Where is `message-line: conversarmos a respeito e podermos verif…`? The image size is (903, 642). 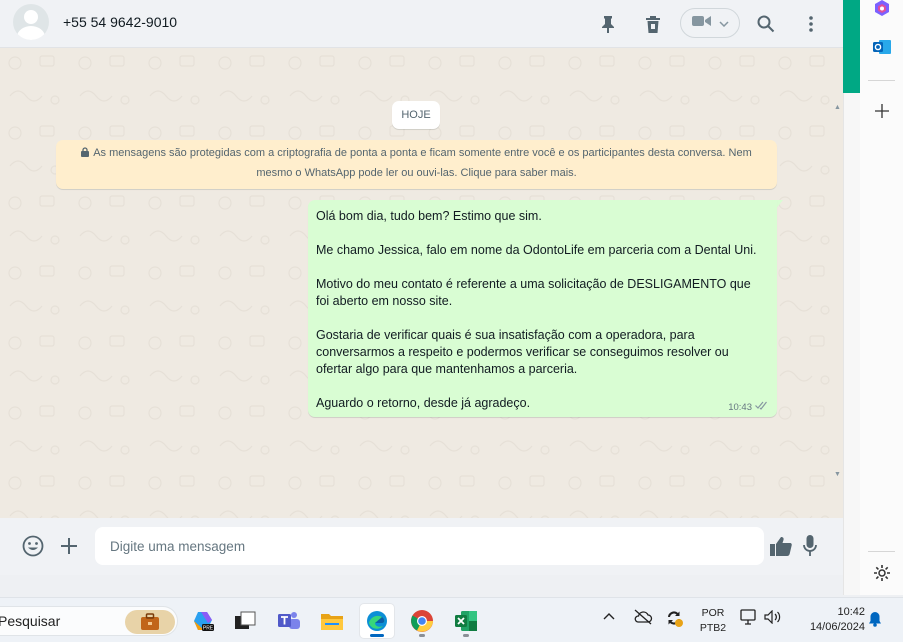 message-line: conversarmos a respeito e podermos verif… is located at coordinates (522, 352).